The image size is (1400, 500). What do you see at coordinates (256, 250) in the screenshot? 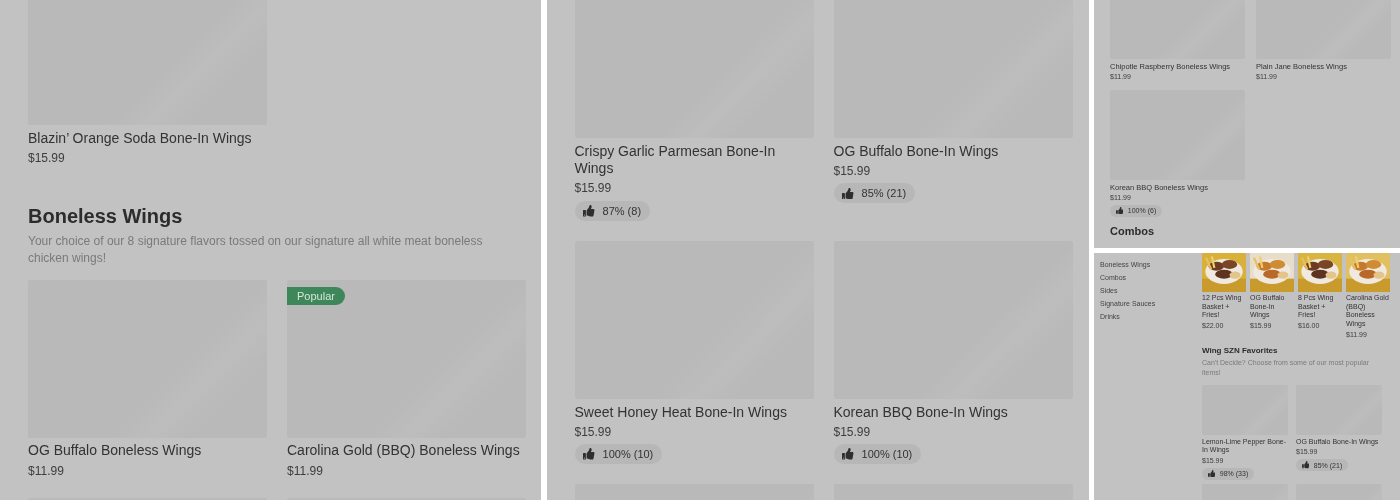
I see `section-description: Your choice of our 8 signature flavors tossed on our signature all white meat boneless chicken wings!` at bounding box center [256, 250].